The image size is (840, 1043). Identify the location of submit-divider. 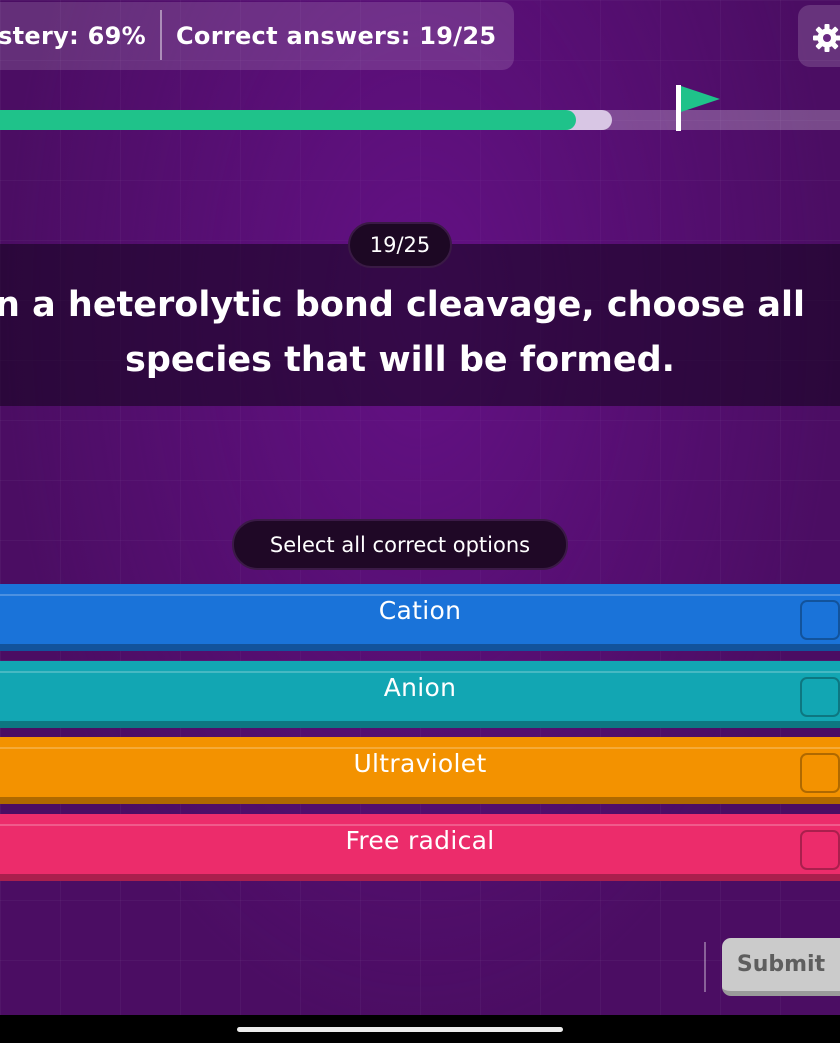
(705, 967).